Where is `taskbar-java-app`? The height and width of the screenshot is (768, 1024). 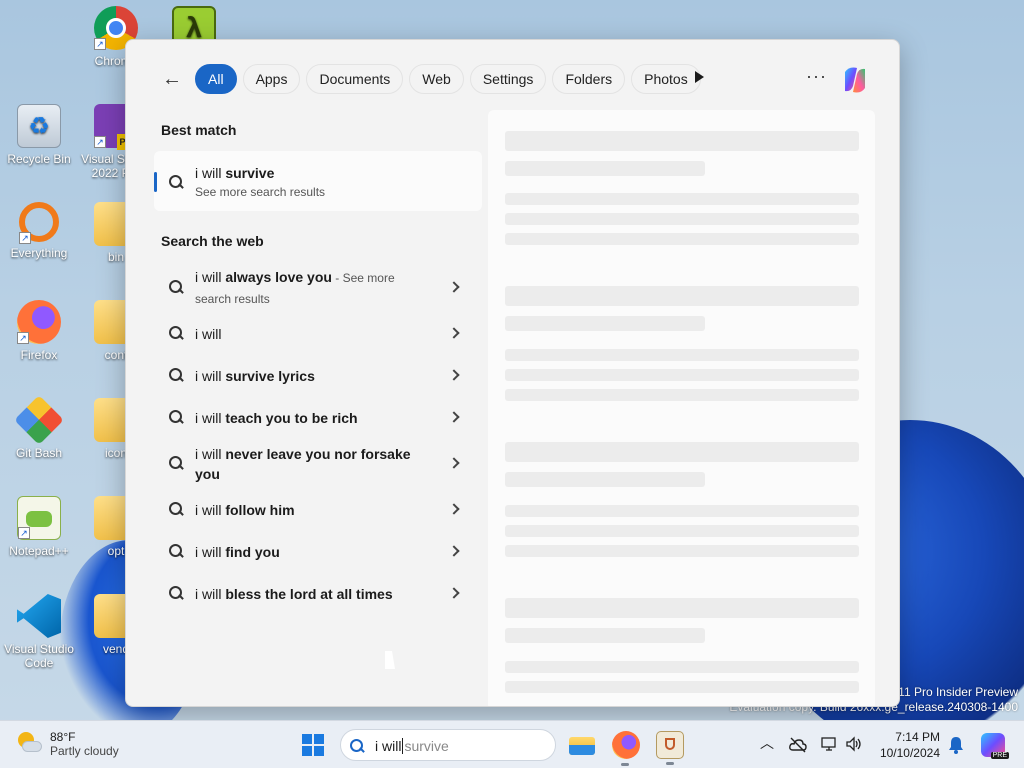 taskbar-java-app is located at coordinates (670, 748).